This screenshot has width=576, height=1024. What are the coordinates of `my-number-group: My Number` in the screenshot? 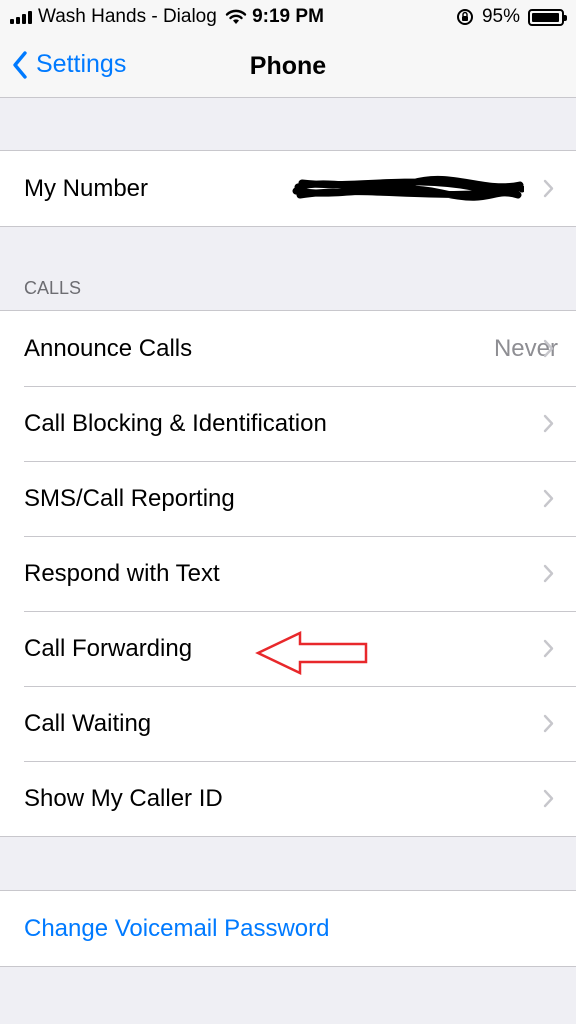 It's located at (288, 188).